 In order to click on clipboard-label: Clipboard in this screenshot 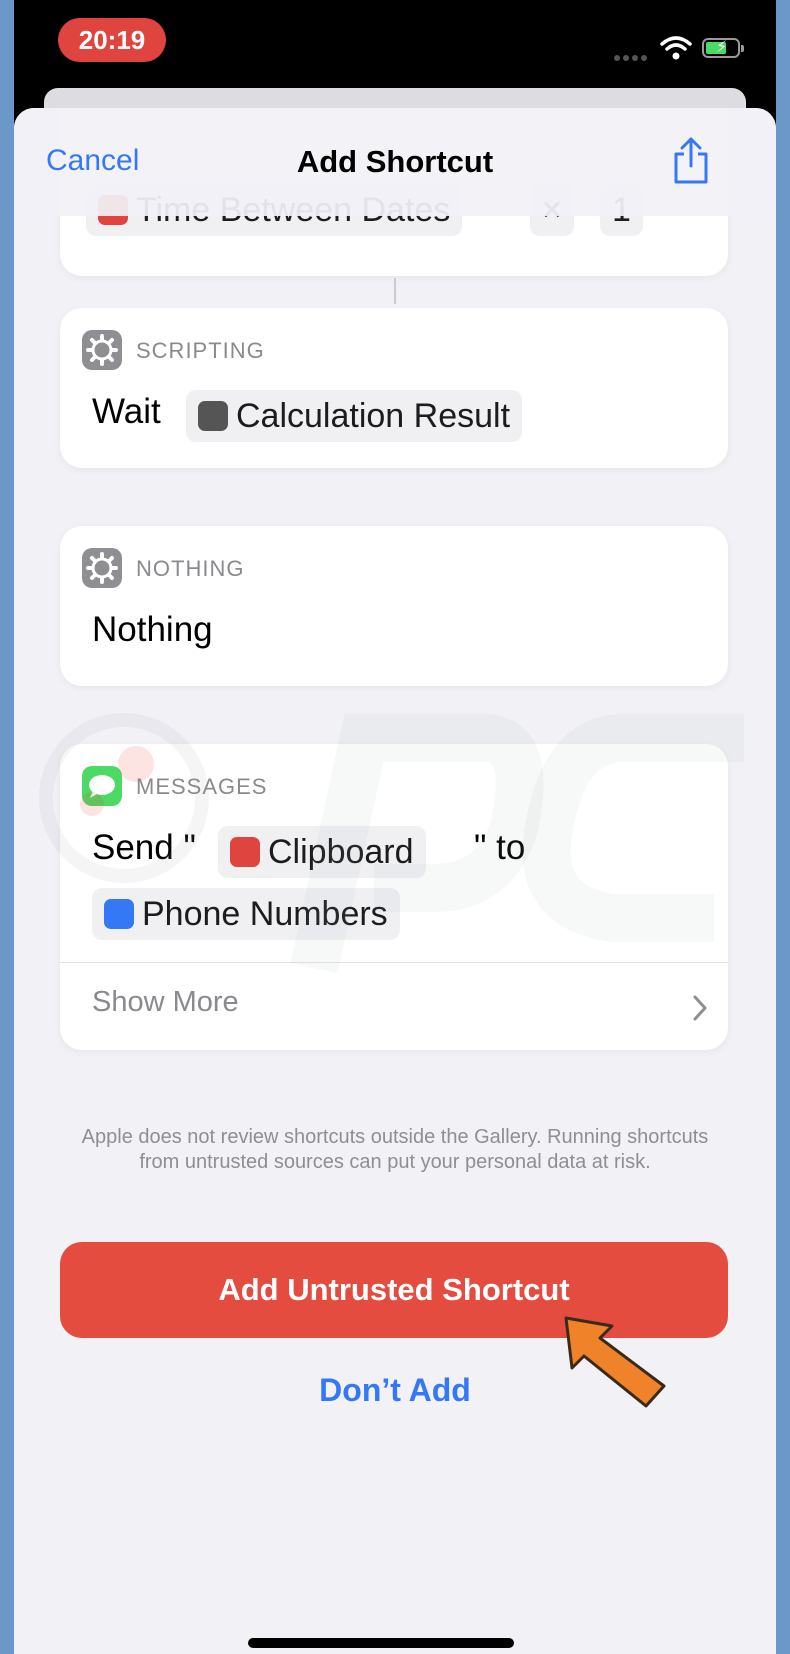, I will do `click(341, 852)`.